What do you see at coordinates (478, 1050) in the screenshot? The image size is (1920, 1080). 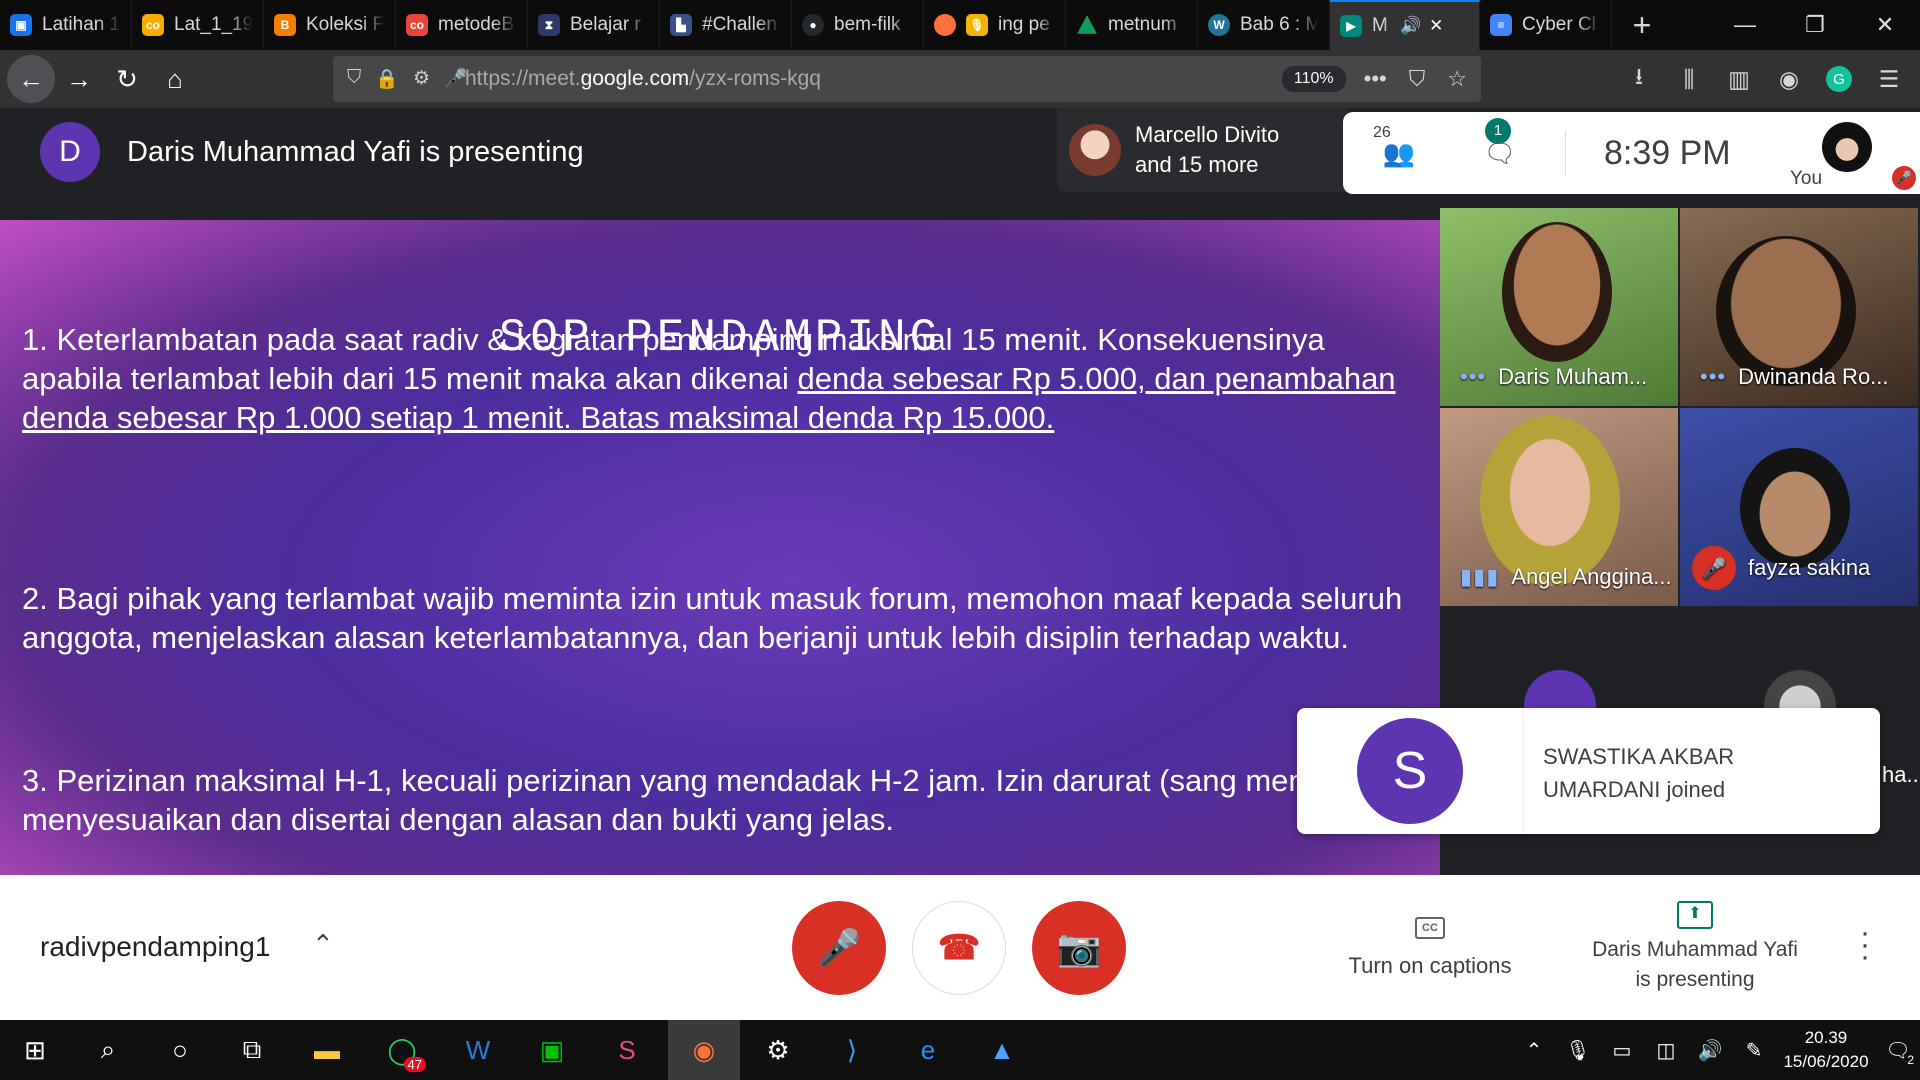 I see `wps-writer-icon: W` at bounding box center [478, 1050].